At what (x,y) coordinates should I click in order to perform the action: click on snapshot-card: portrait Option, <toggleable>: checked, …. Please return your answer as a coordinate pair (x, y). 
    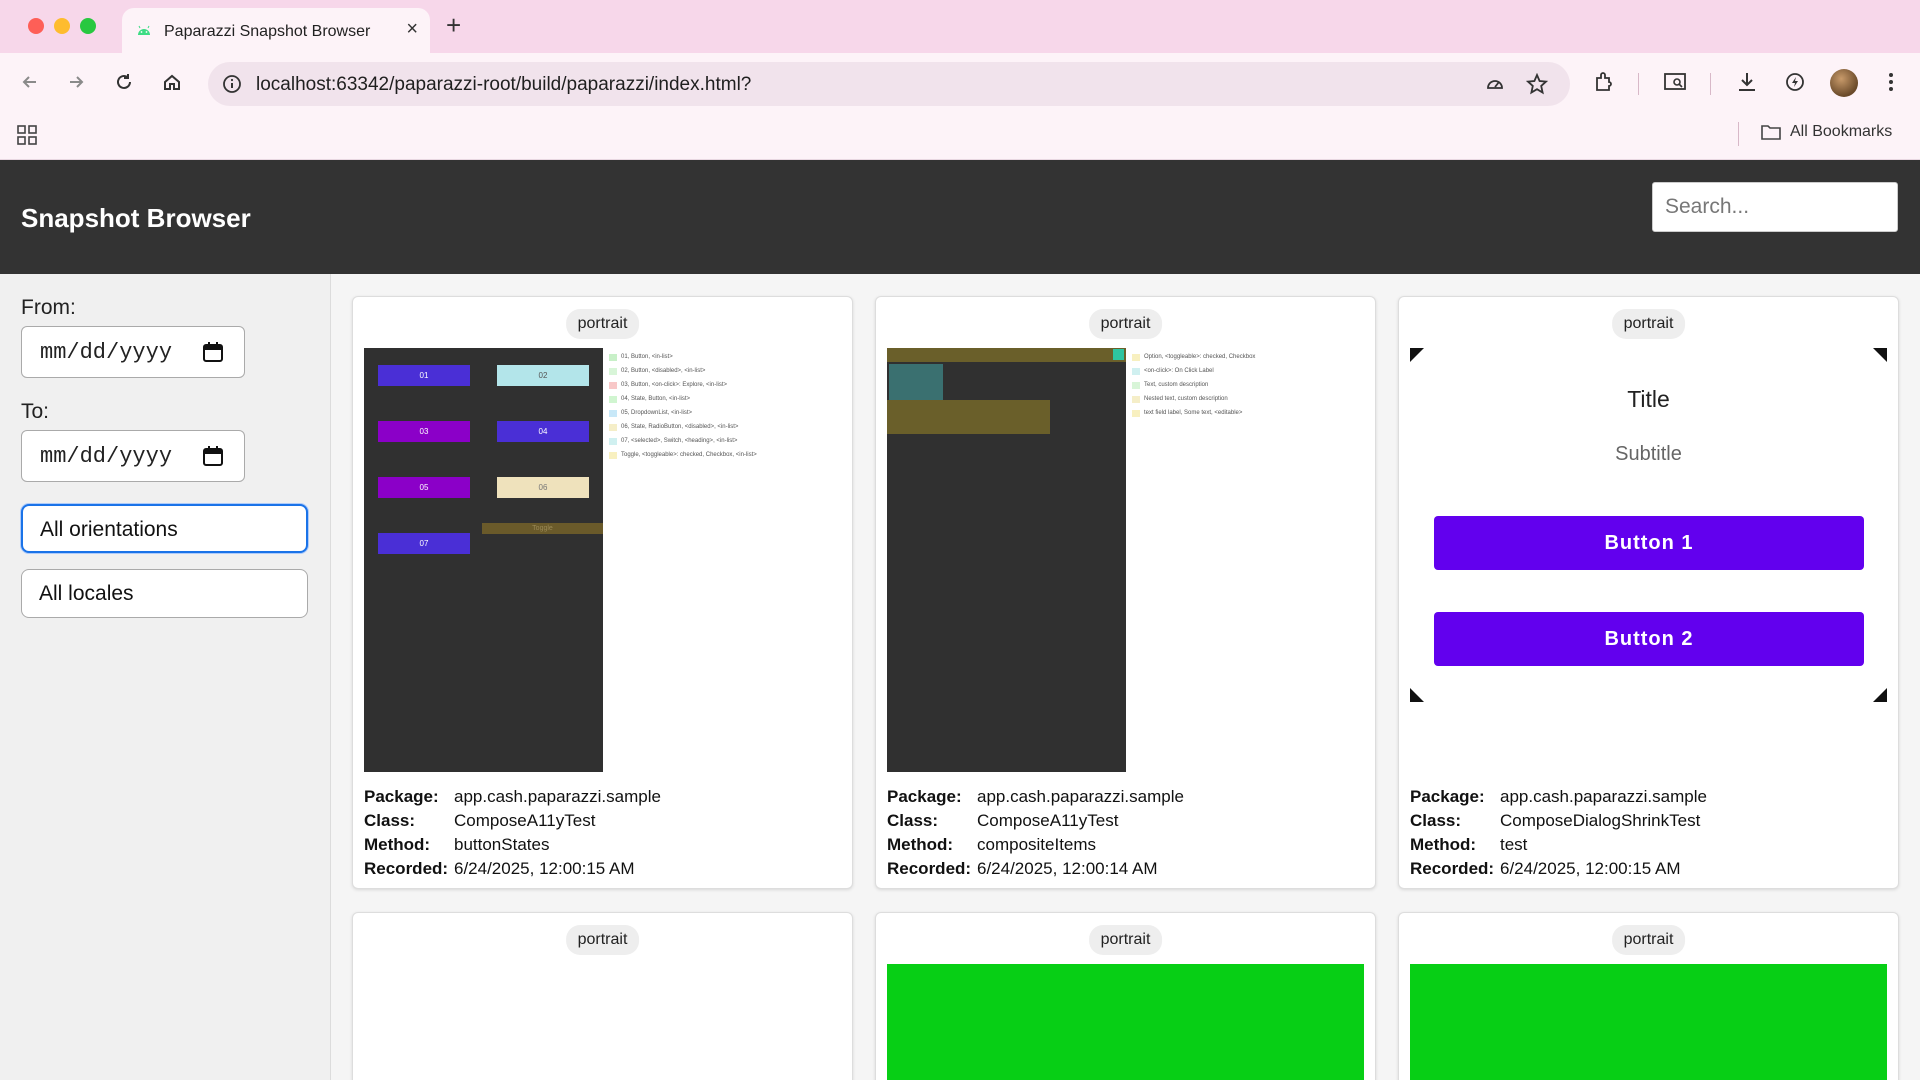
    Looking at the image, I should click on (1125, 592).